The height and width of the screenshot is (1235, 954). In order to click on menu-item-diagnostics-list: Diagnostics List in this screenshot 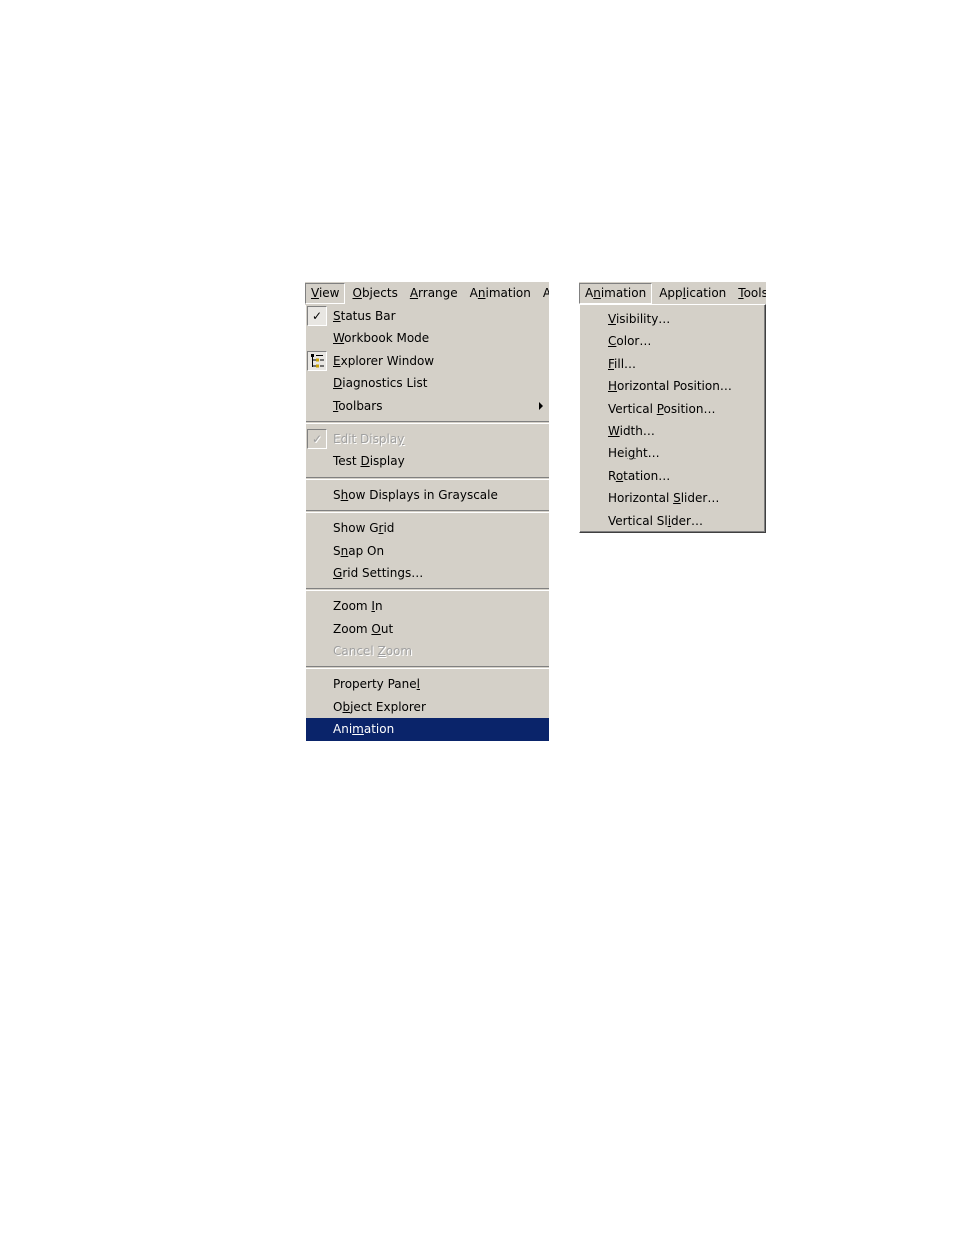, I will do `click(427, 383)`.